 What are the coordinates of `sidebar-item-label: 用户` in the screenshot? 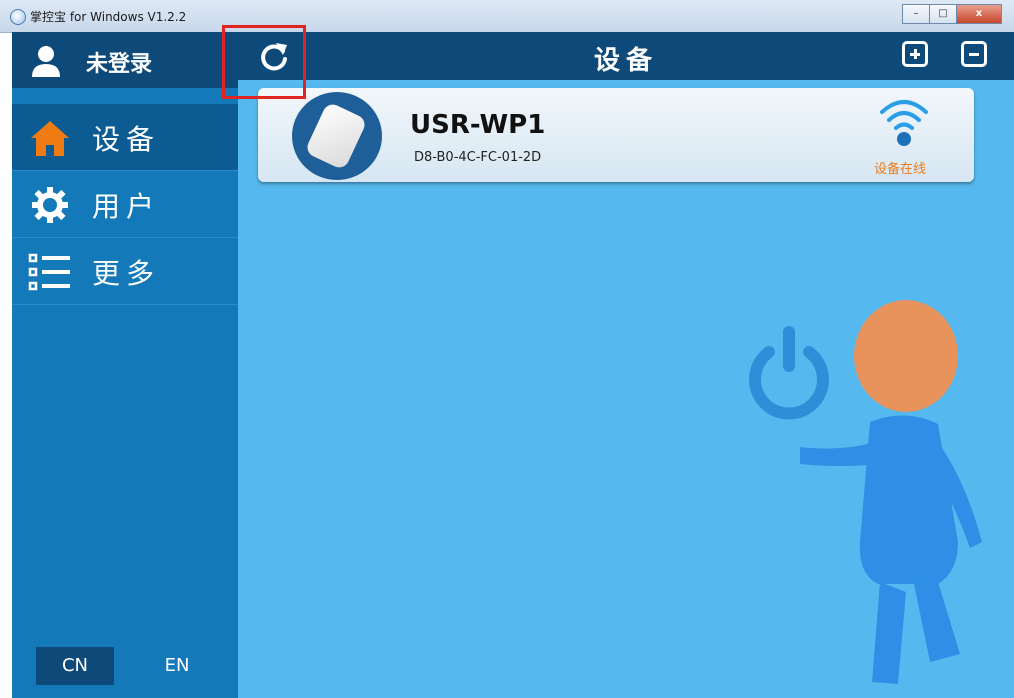 It's located at (126, 206).